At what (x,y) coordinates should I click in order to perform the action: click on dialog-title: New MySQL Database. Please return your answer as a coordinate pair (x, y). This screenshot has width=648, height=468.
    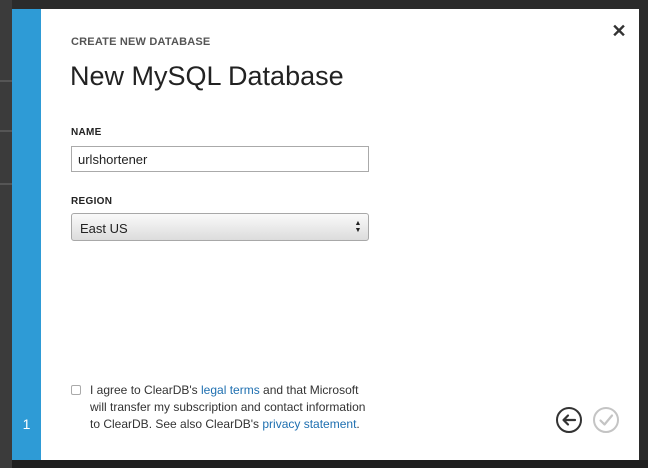
    Looking at the image, I should click on (207, 76).